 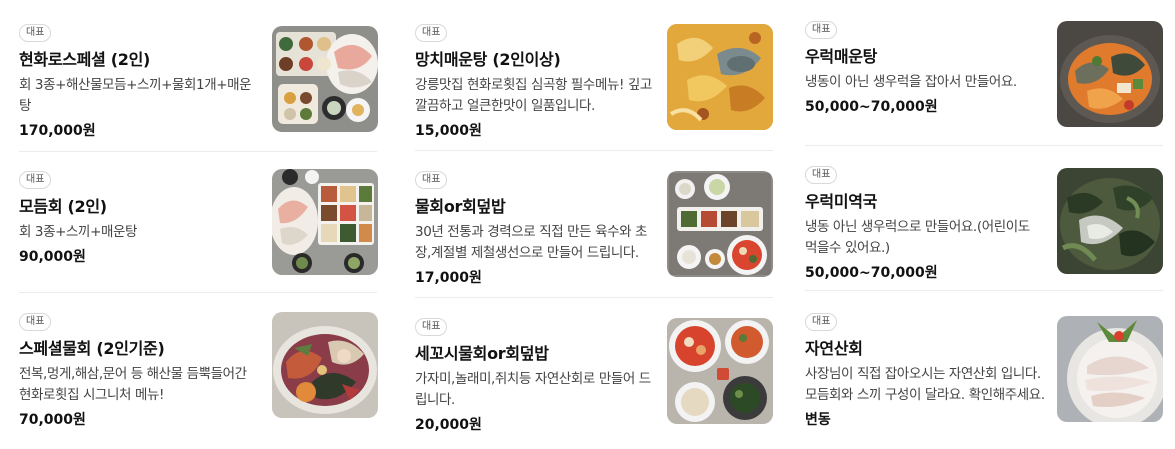 I want to click on menu-name: 망치매운탕 (2인이상), so click(x=488, y=59).